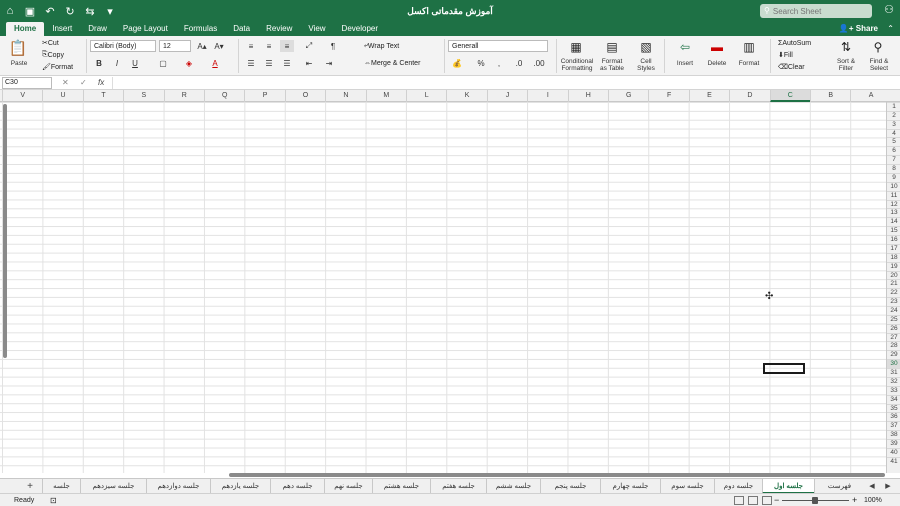  What do you see at coordinates (893, 452) in the screenshot?
I see `row-header-40: 40` at bounding box center [893, 452].